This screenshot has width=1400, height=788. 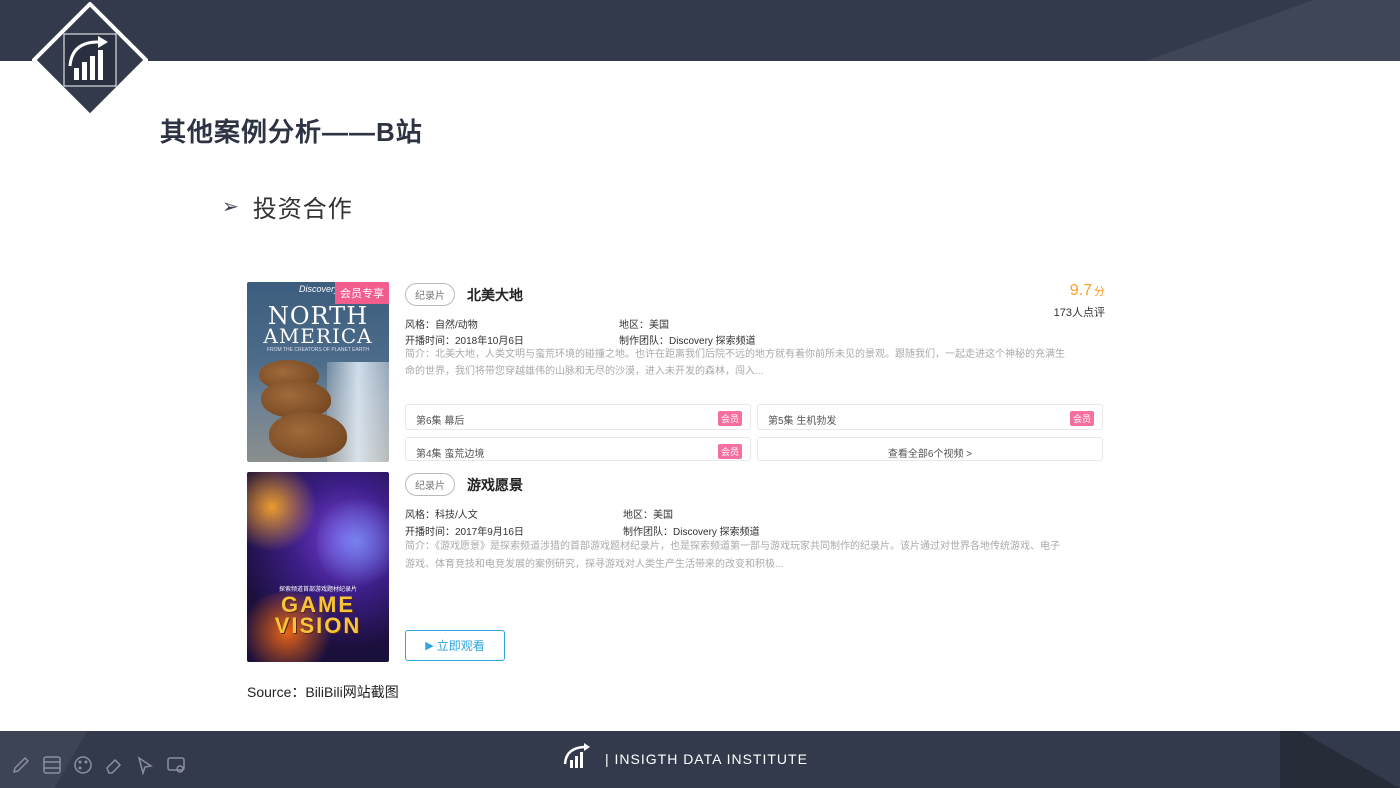 What do you see at coordinates (930, 417) in the screenshot?
I see `episode-item: 第5集 生机勃发 会员` at bounding box center [930, 417].